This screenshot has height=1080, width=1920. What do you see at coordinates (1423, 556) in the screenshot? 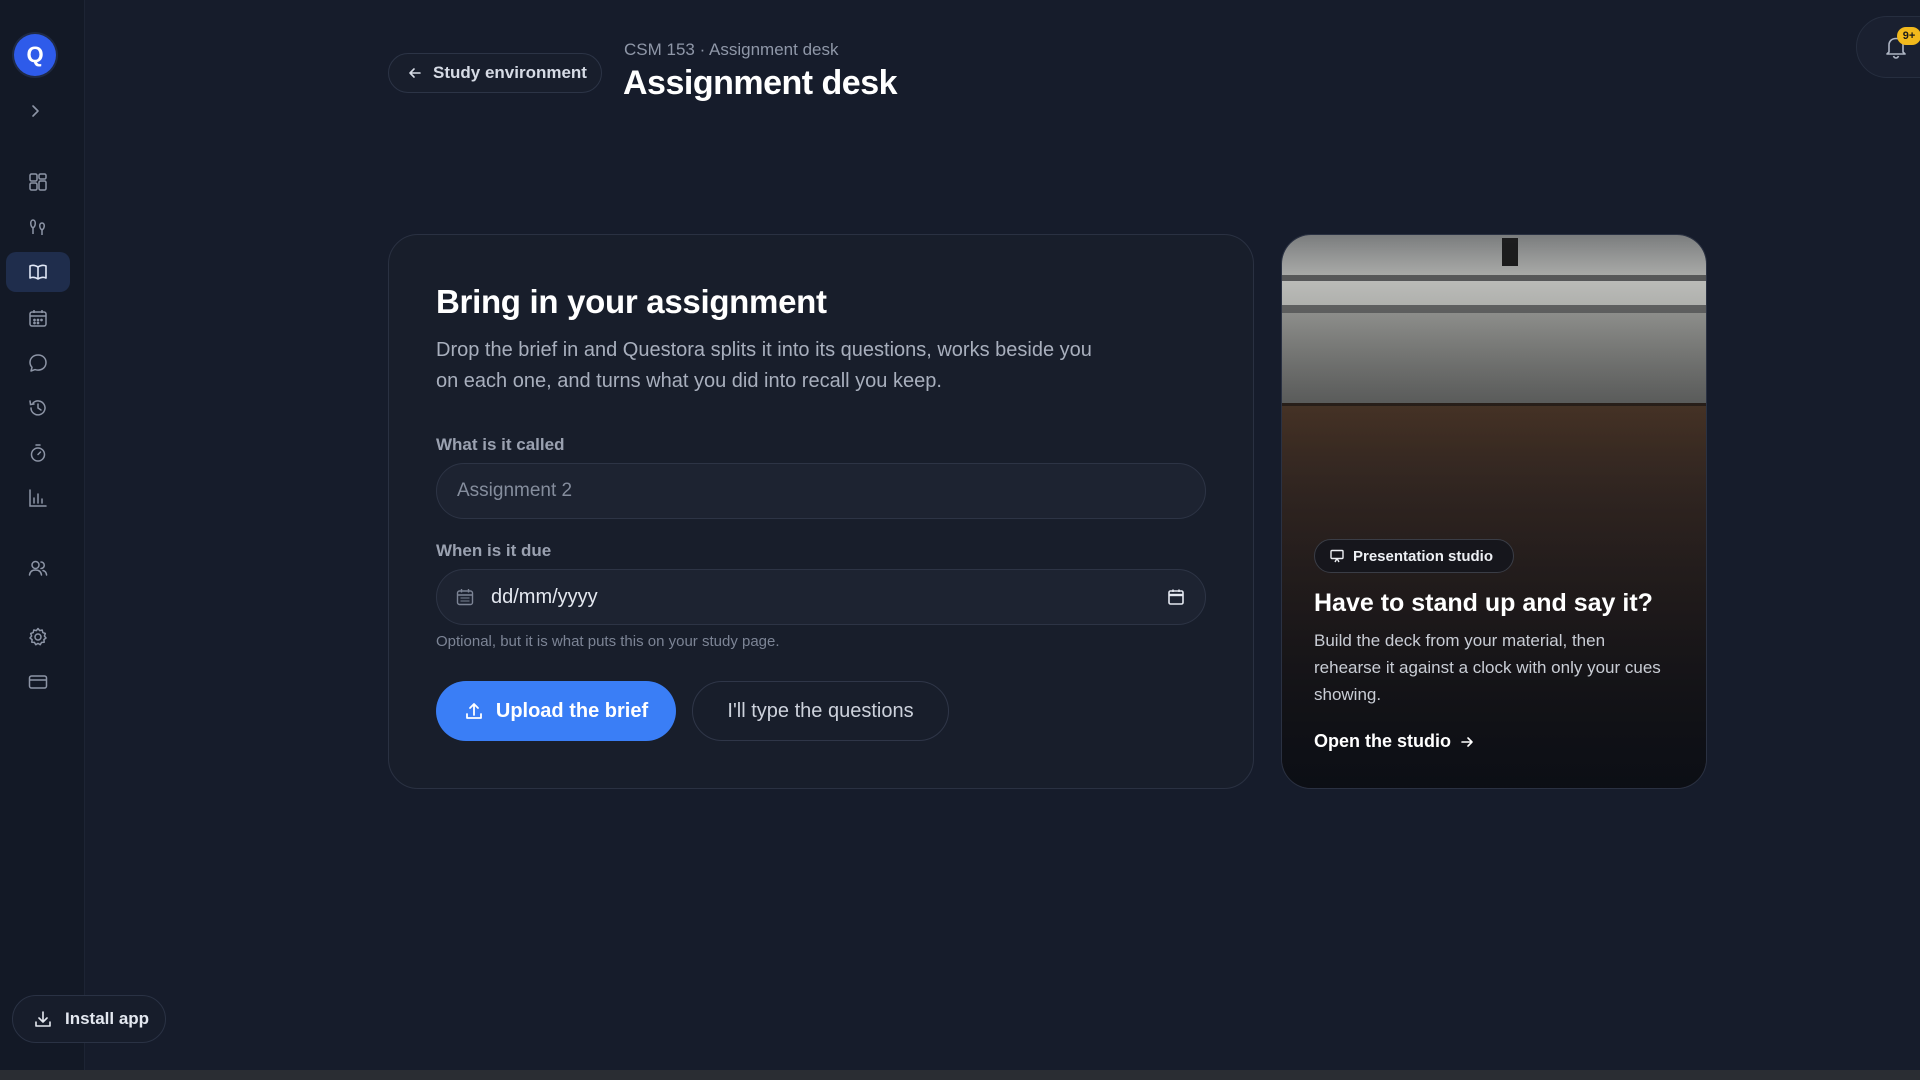
I see `studio-badge-label: Presentation studio` at bounding box center [1423, 556].